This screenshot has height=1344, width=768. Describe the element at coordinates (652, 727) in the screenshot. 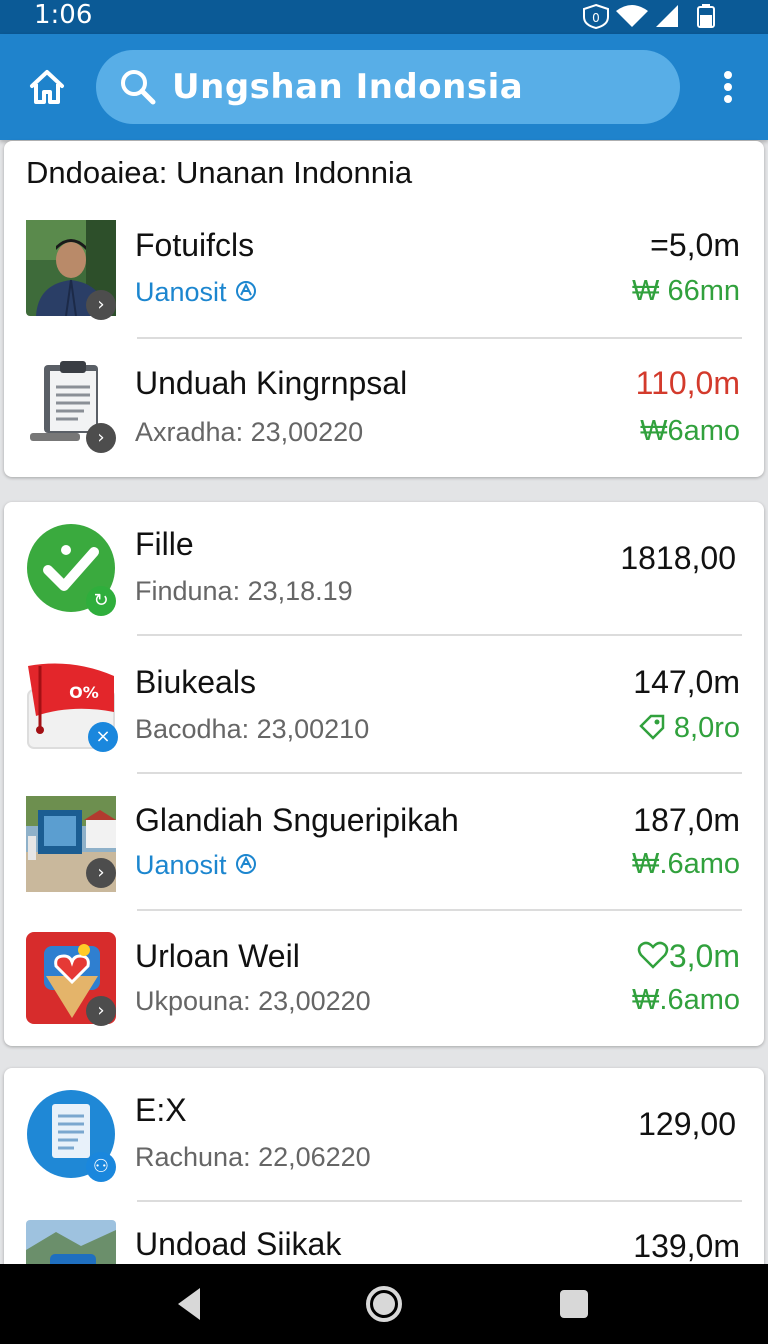

I see `tag-icon` at that location.